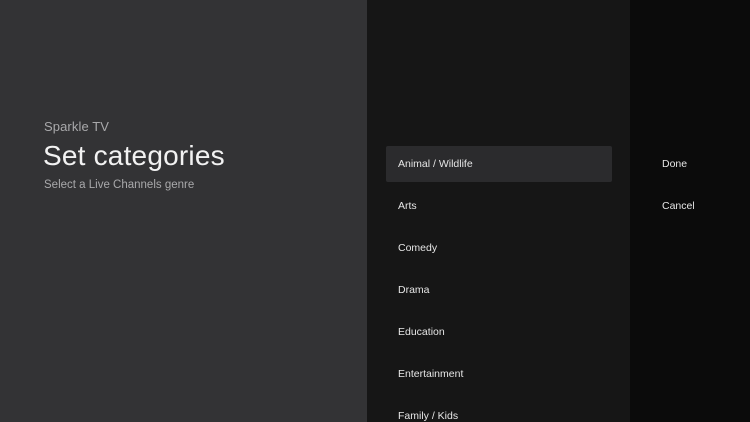 This screenshot has height=422, width=750. Describe the element at coordinates (134, 155) in the screenshot. I see `page-title: Set categories` at that location.